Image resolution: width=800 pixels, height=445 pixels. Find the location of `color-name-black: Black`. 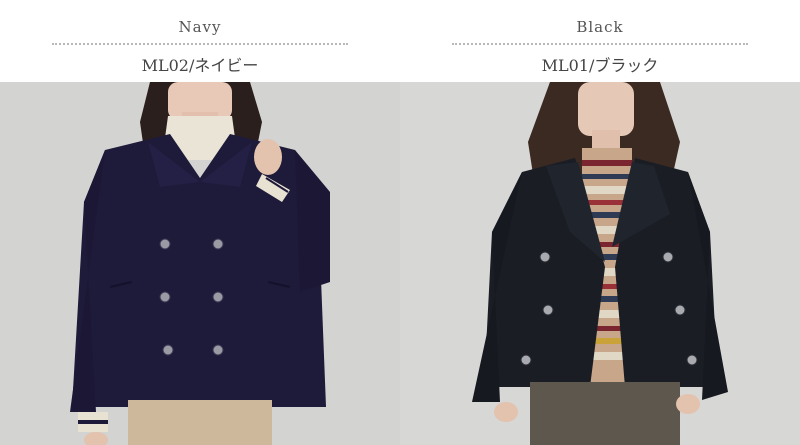

color-name-black: Black is located at coordinates (600, 27).